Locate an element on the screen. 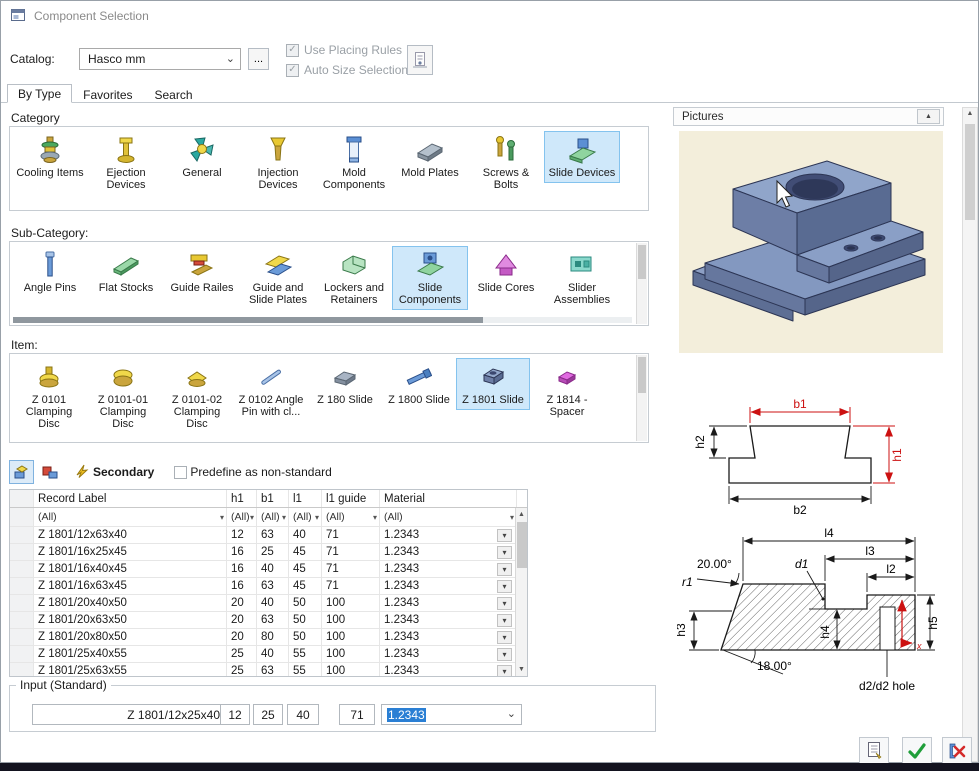 The image size is (979, 771). material-dropdown: 1.2343 ⌄ is located at coordinates (451, 714).